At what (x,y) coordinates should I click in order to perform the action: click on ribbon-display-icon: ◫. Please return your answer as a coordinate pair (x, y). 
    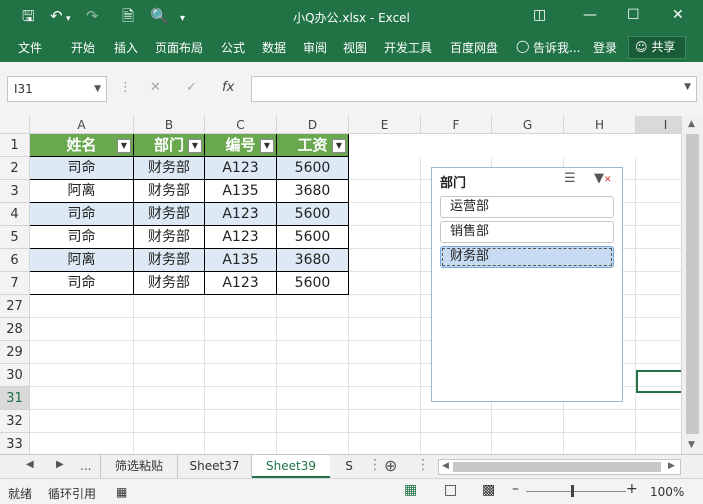
    Looking at the image, I should click on (539, 15).